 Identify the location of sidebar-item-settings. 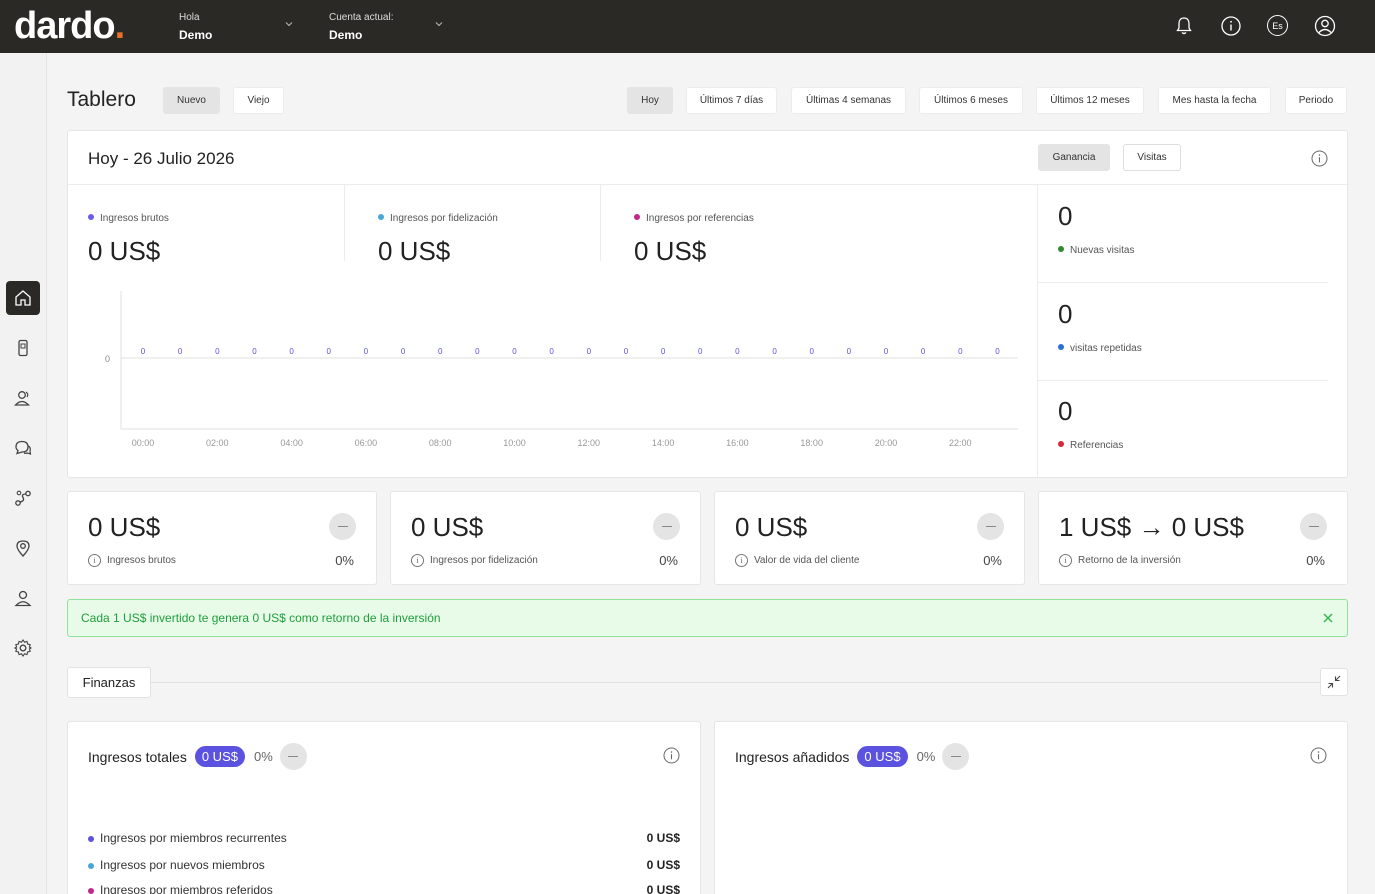
(23, 648).